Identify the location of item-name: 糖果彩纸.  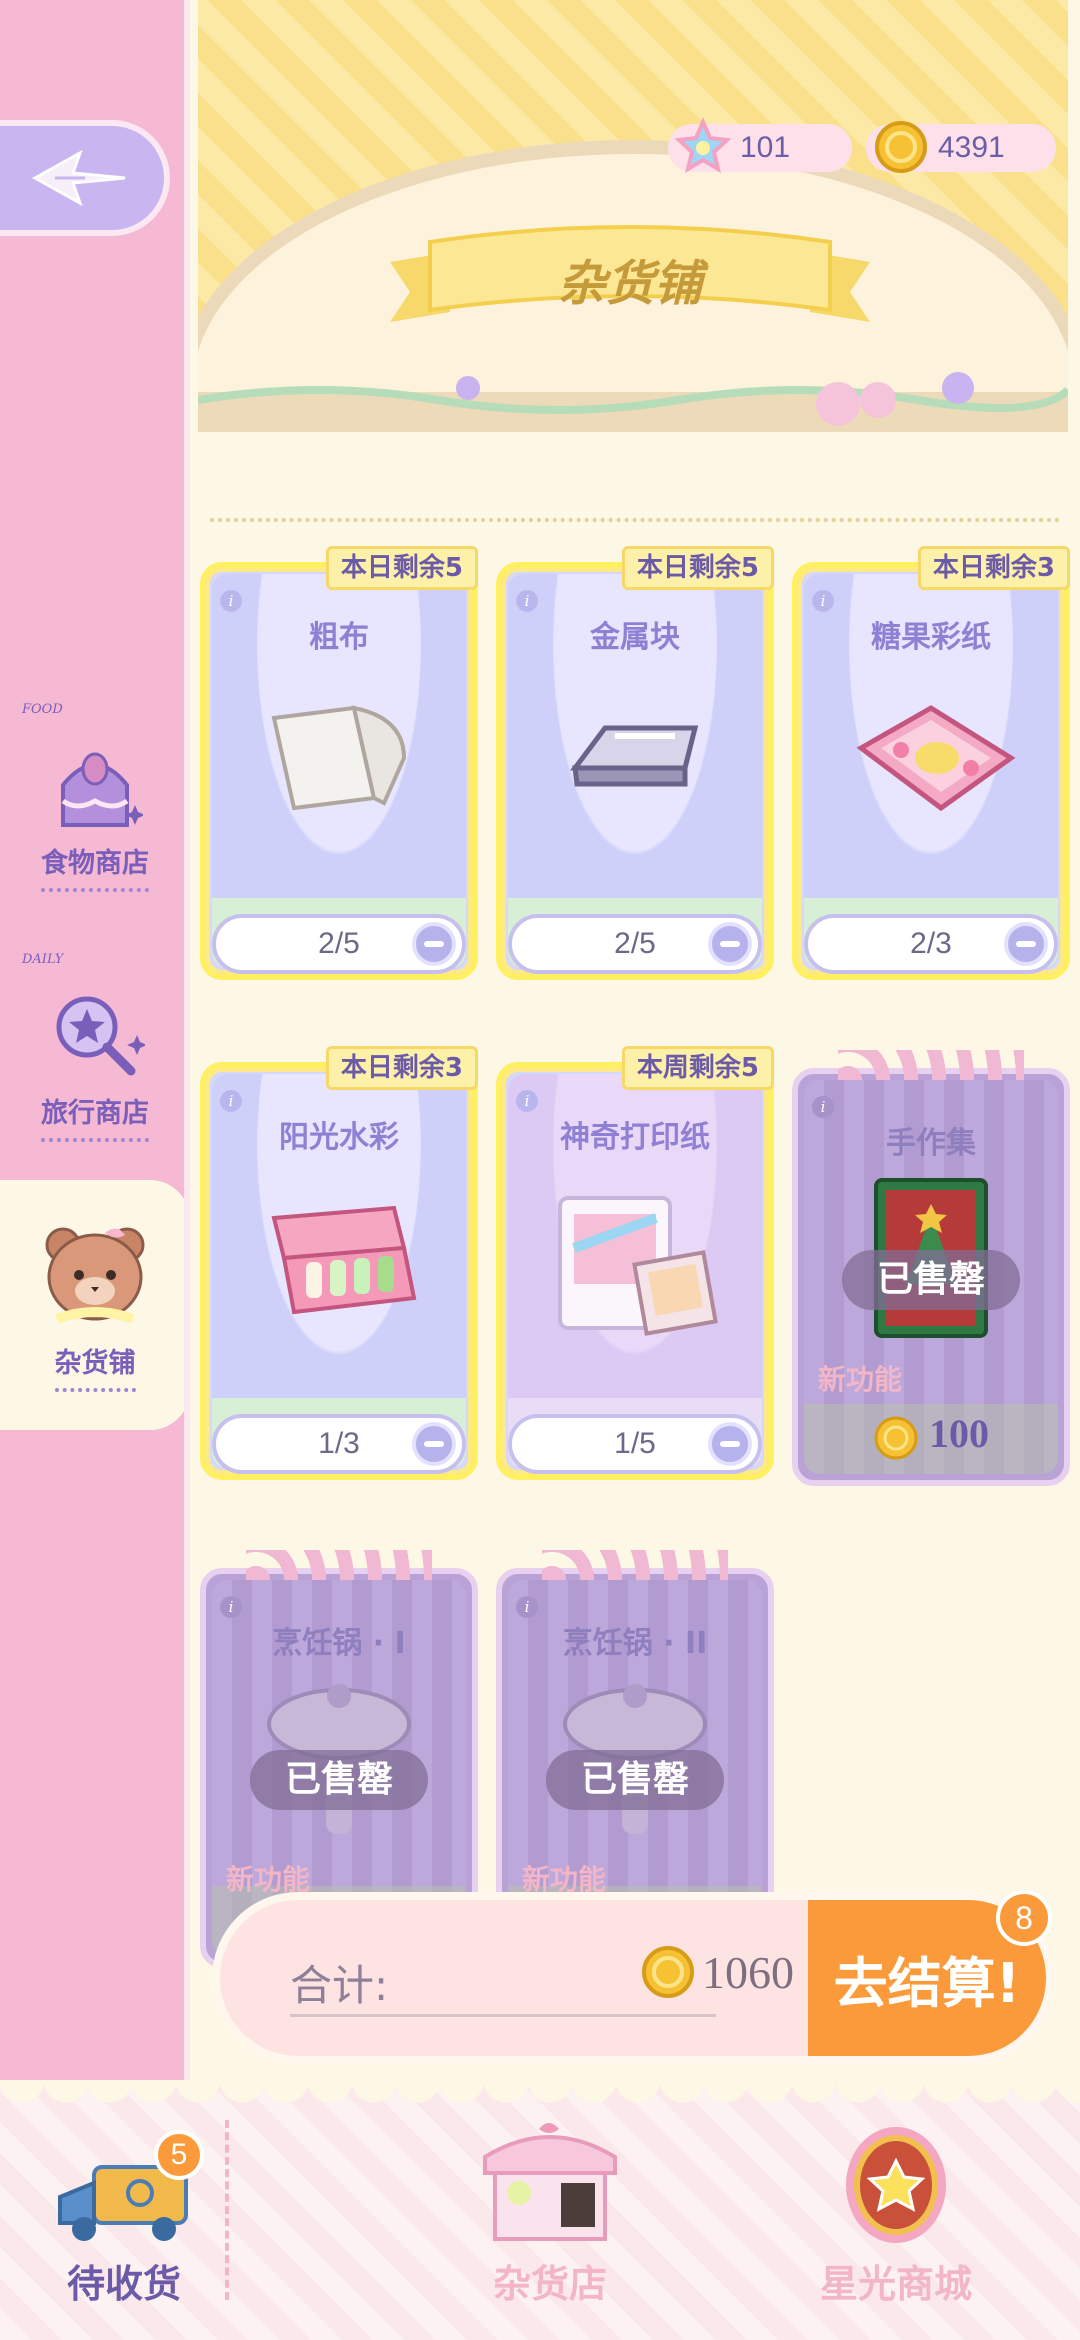
(931, 637).